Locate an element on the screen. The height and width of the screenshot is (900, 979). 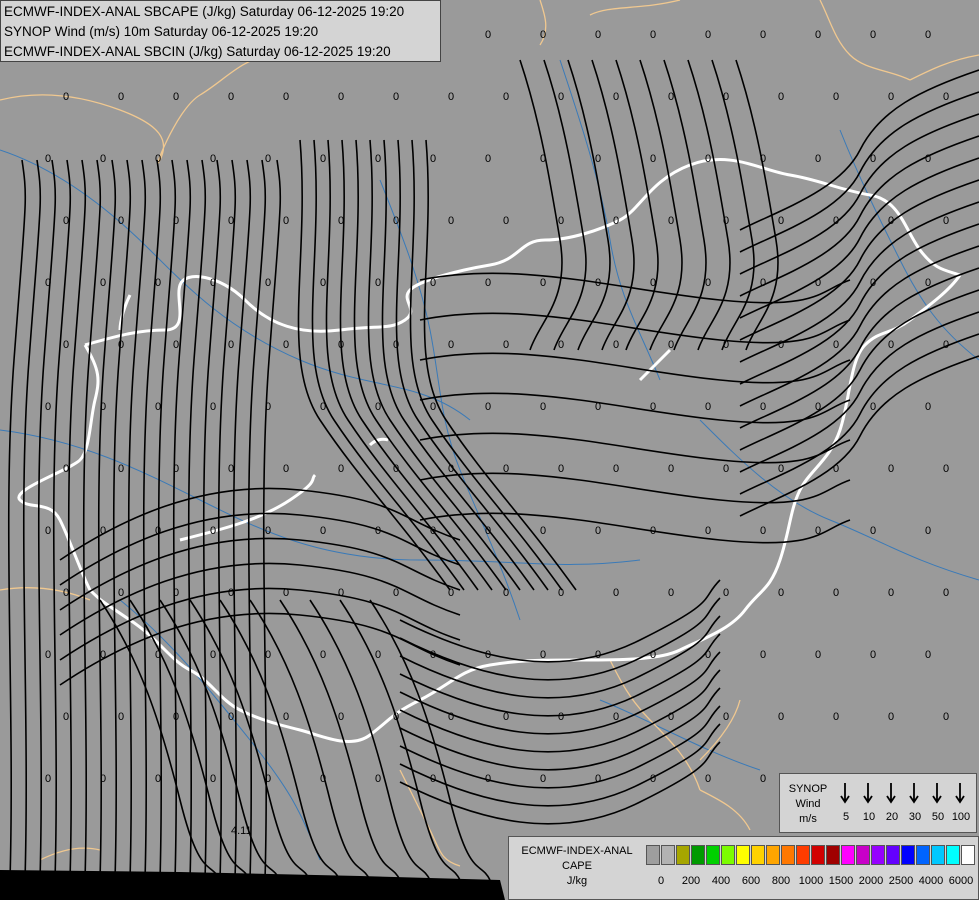
wind-legend-label: SYNOP Wind m/s is located at coordinates (808, 804).